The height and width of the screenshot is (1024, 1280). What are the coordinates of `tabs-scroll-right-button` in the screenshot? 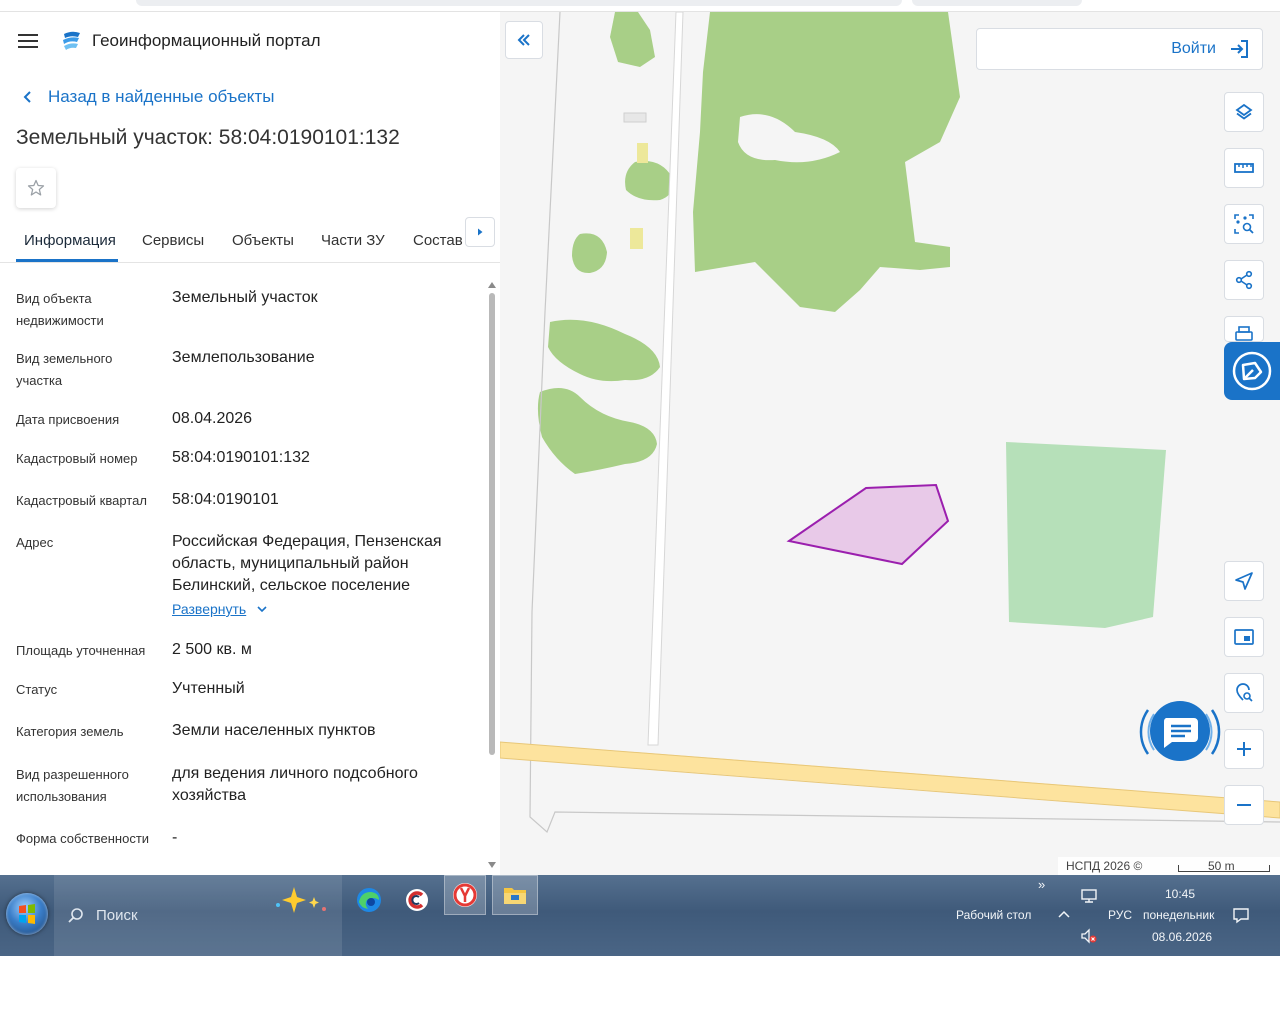 It's located at (480, 232).